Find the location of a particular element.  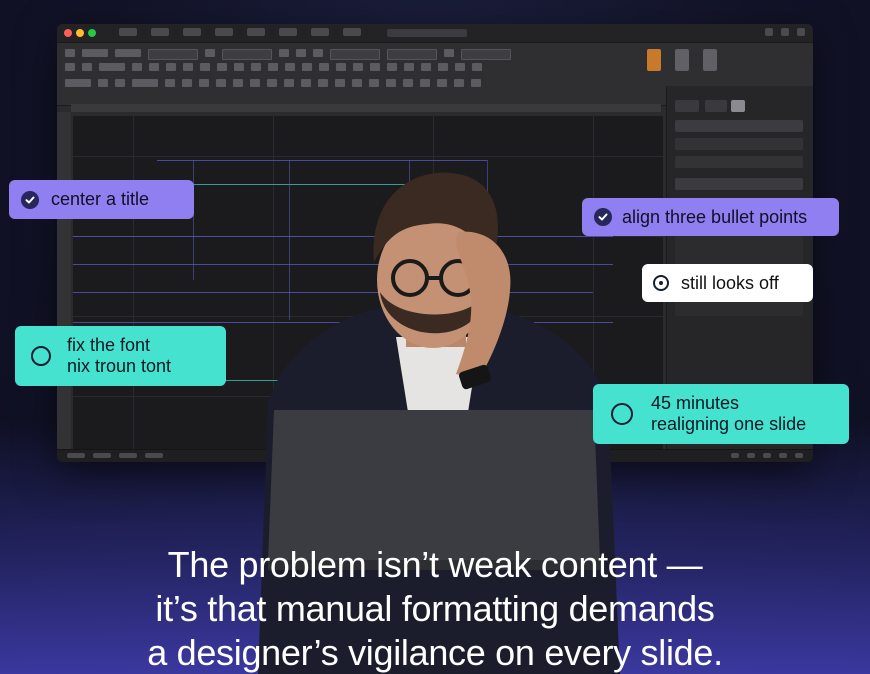

close-icon is located at coordinates (801, 32).